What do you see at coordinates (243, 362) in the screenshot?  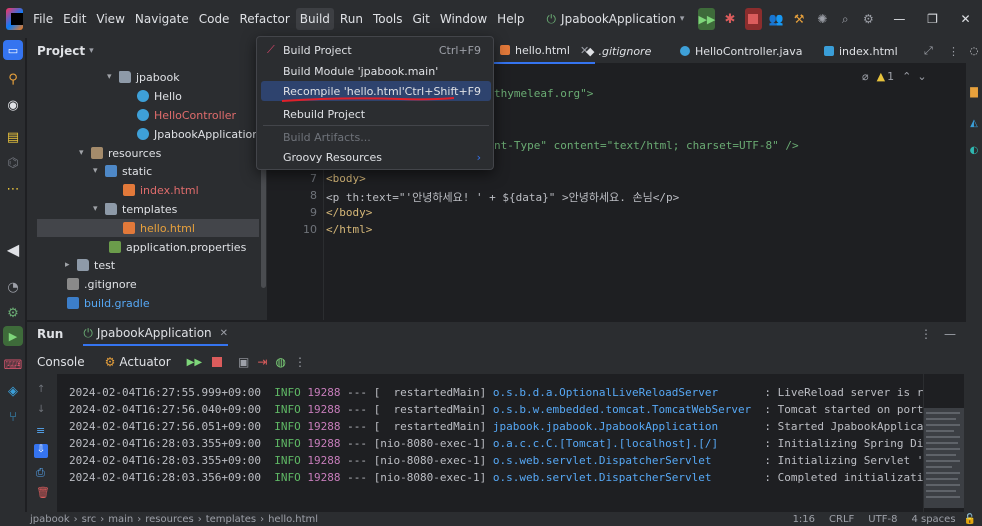 I see `camera-icon: ▣` at bounding box center [243, 362].